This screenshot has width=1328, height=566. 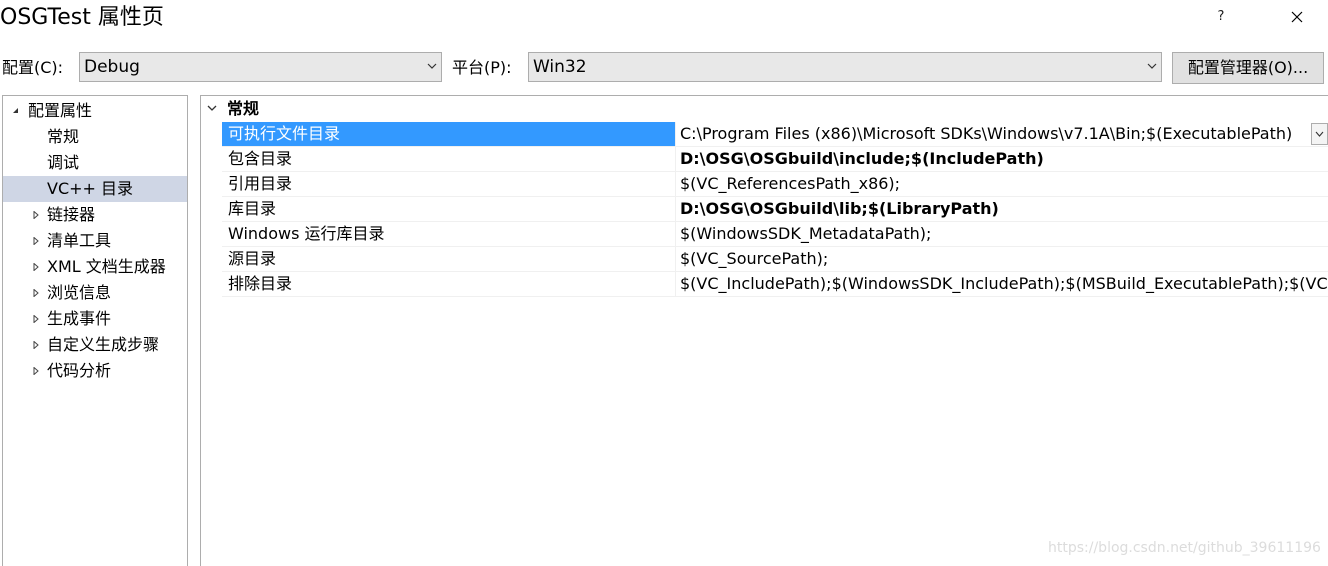 I want to click on tree-item-label: 代码分析, so click(x=79, y=370).